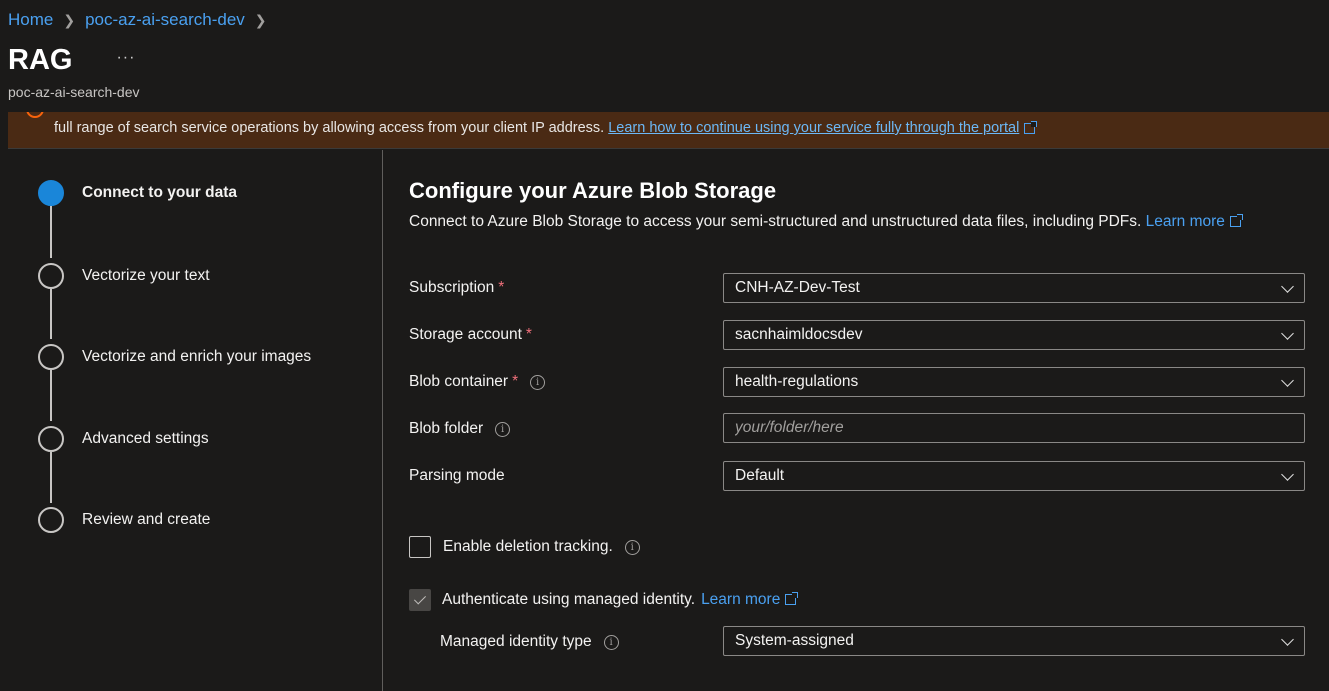 This screenshot has width=1329, height=691. I want to click on step-review-create: Review and create, so click(124, 520).